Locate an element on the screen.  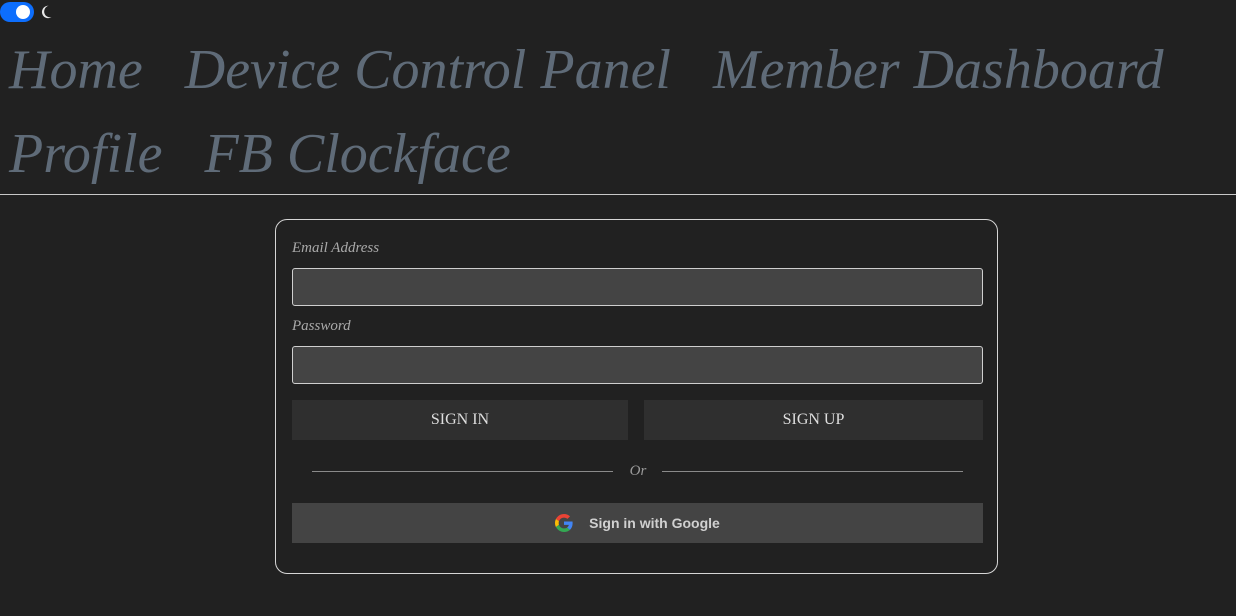
or-line-right is located at coordinates (812, 471).